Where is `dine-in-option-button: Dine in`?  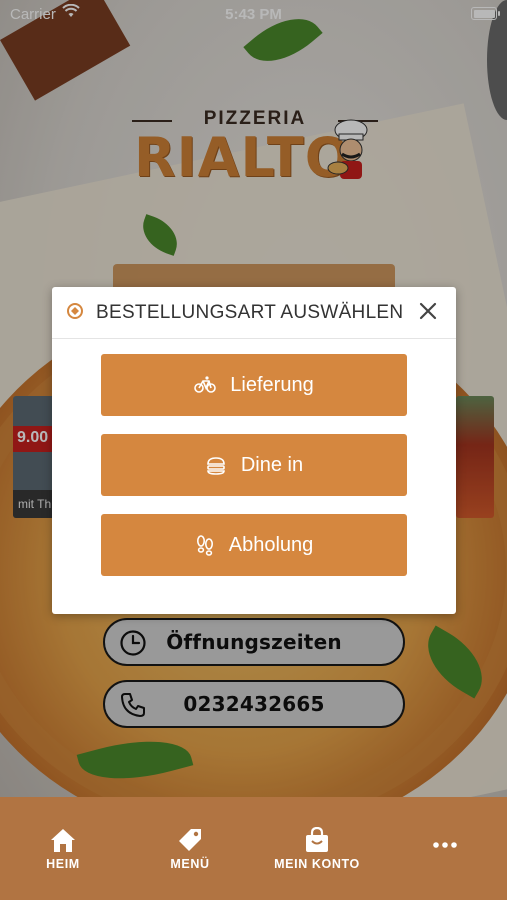 dine-in-option-button: Dine in is located at coordinates (254, 465).